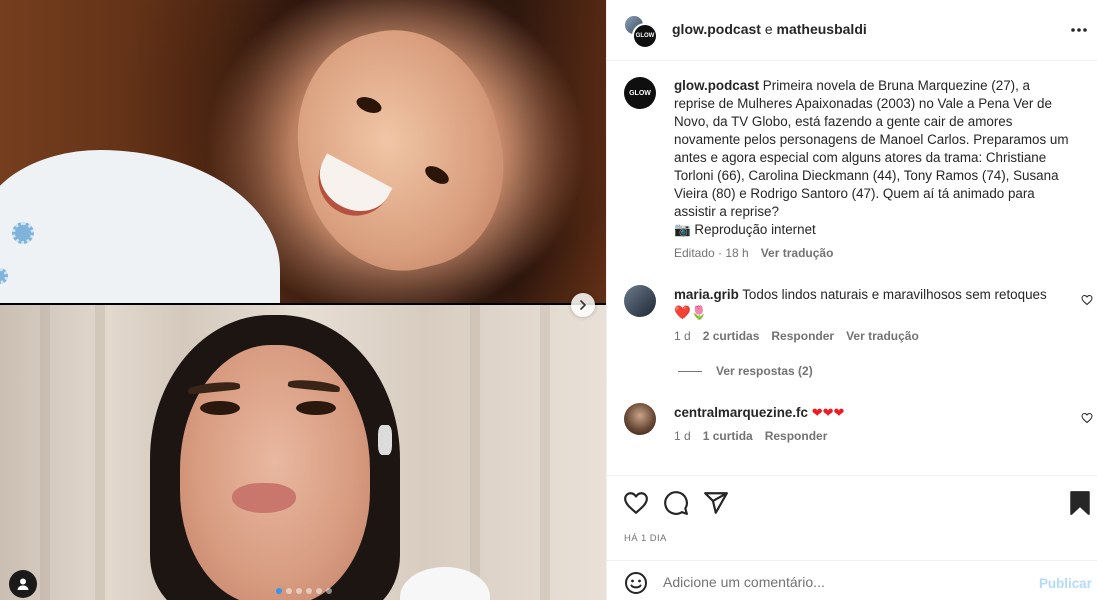  I want to click on more-options-button, so click(1079, 30).